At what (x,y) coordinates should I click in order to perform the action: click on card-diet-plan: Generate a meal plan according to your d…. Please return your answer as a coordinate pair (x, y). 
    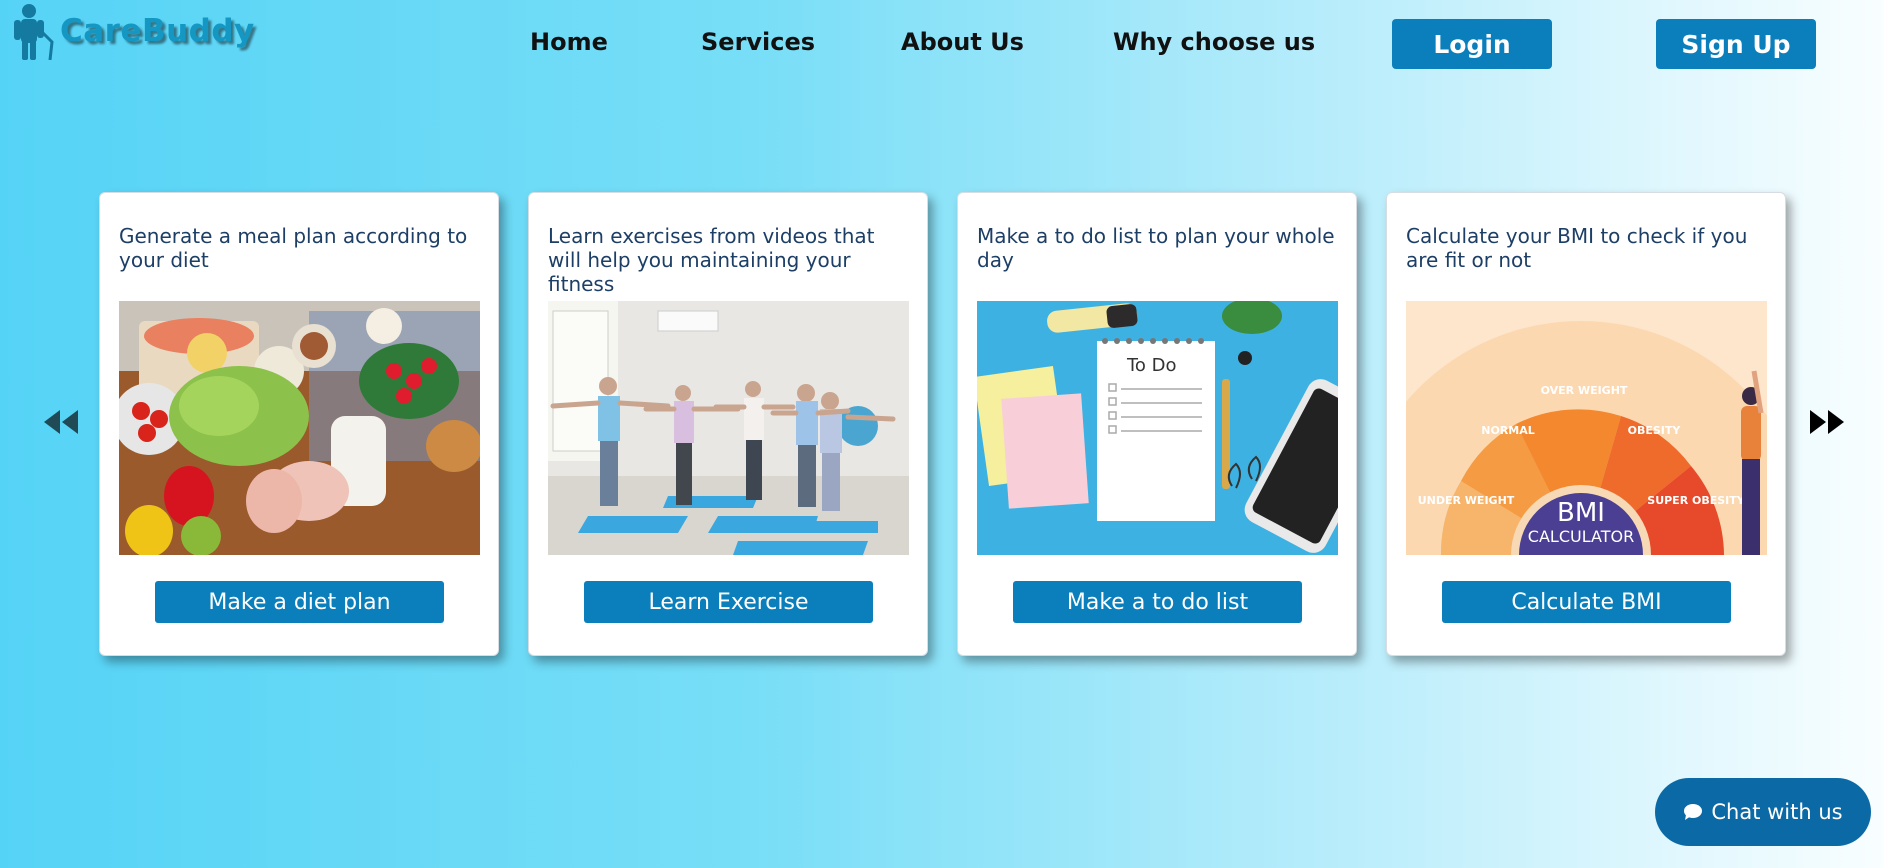
    Looking at the image, I should click on (299, 424).